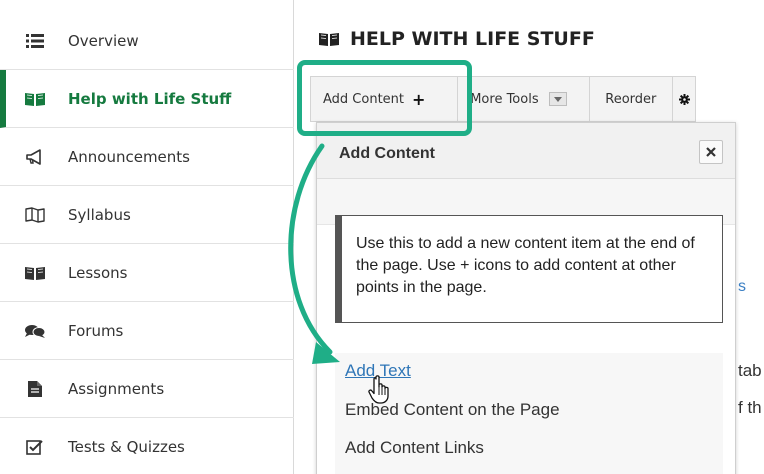 The height and width of the screenshot is (474, 764). I want to click on list-icon, so click(35, 41).